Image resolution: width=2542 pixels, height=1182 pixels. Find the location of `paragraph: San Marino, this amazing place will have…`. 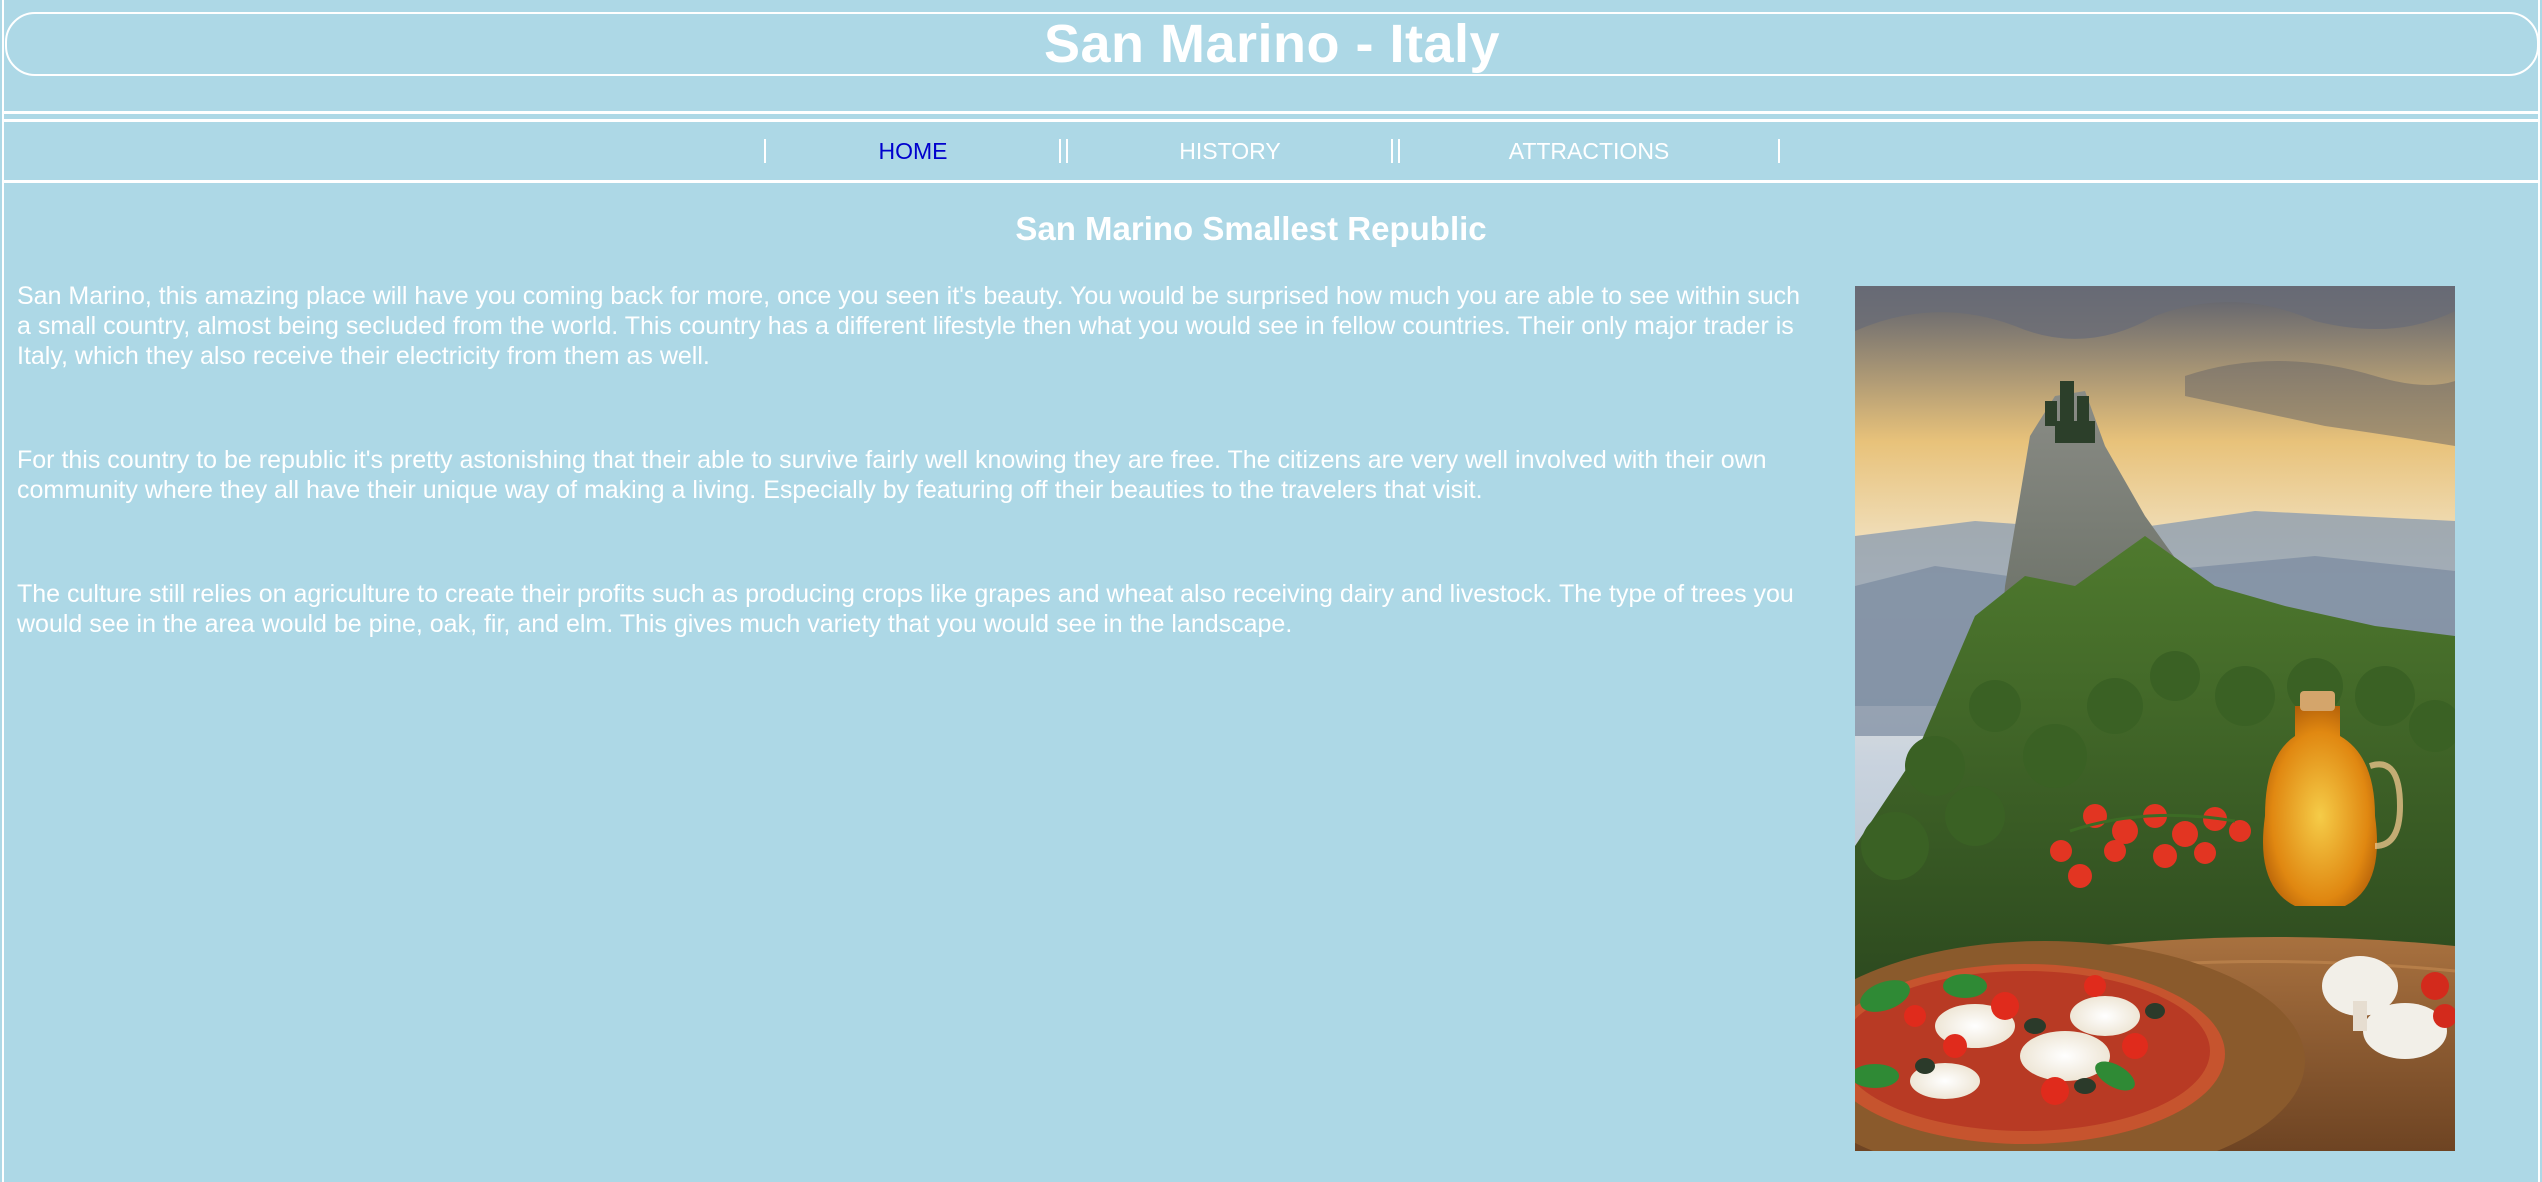

paragraph: San Marino, this amazing place will have… is located at coordinates (909, 326).